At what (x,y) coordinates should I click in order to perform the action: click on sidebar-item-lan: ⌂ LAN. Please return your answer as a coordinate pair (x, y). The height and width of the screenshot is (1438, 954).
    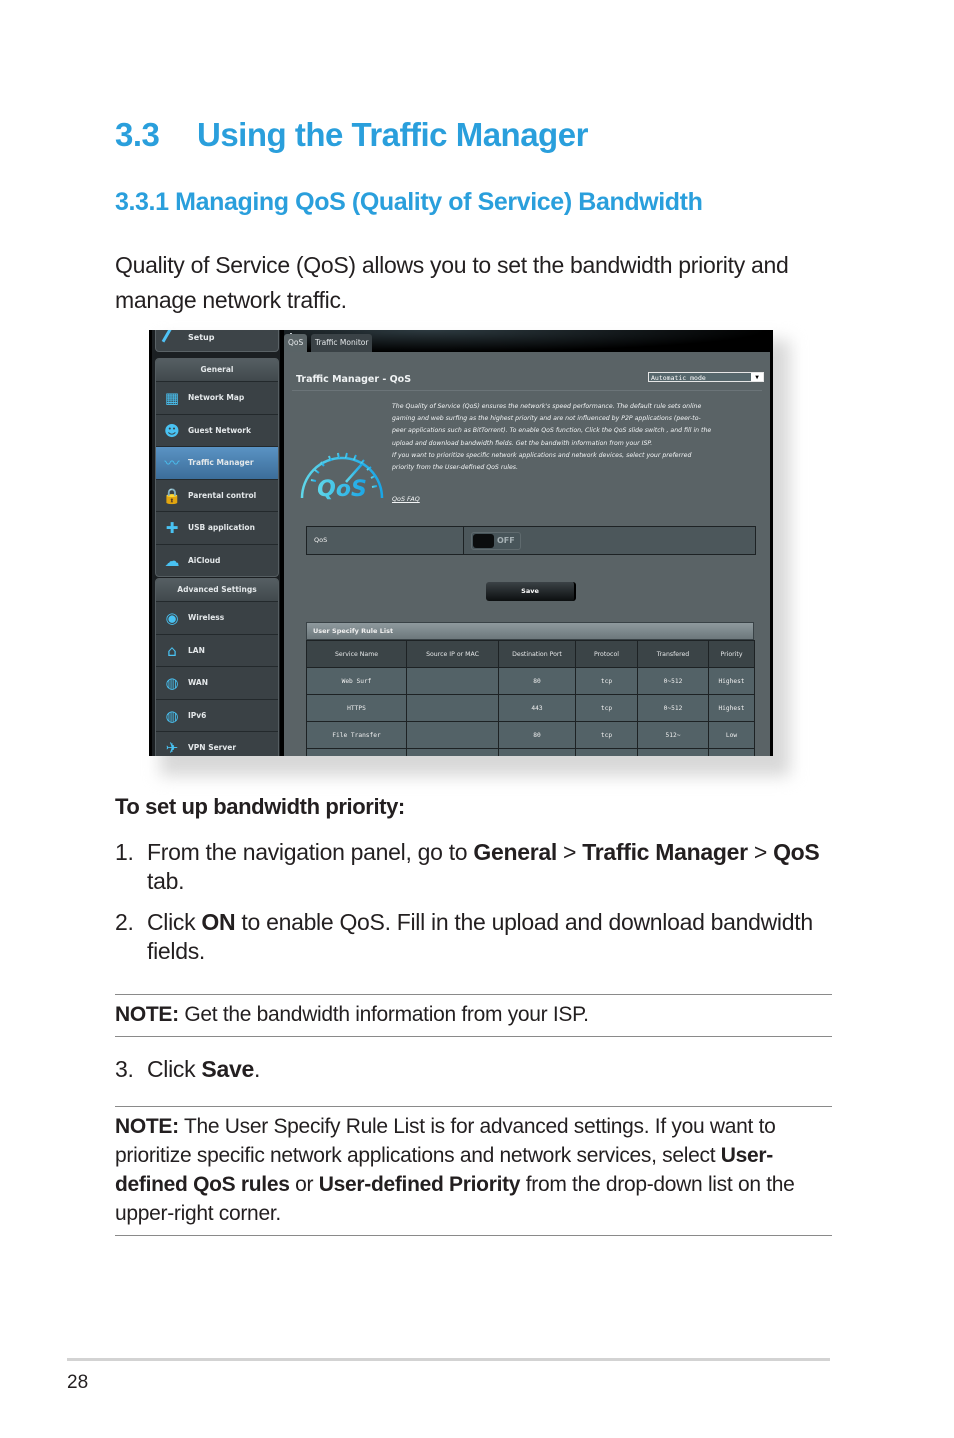
    Looking at the image, I should click on (217, 650).